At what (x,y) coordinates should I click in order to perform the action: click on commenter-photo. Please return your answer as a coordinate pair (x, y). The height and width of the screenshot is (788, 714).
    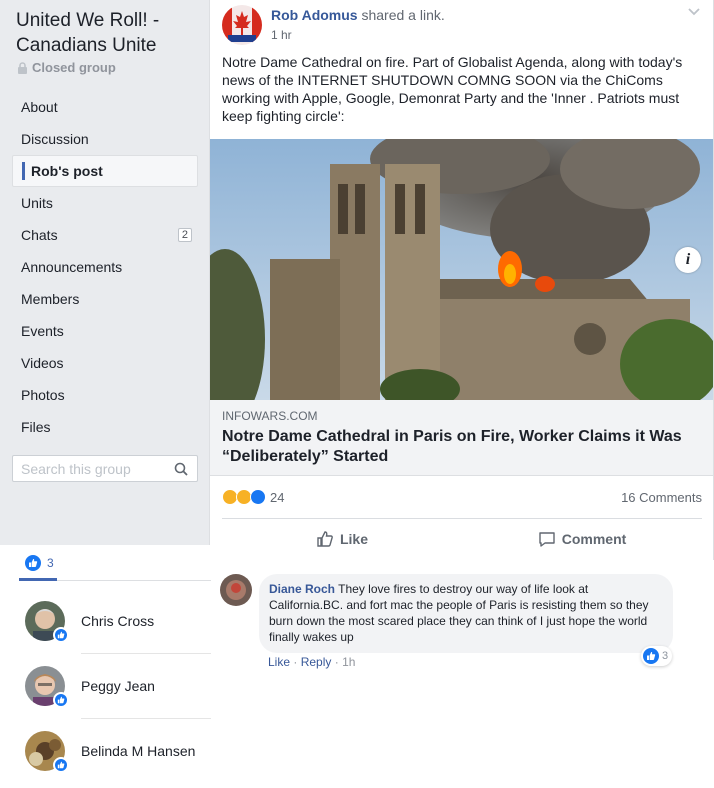
    Looking at the image, I should click on (236, 590).